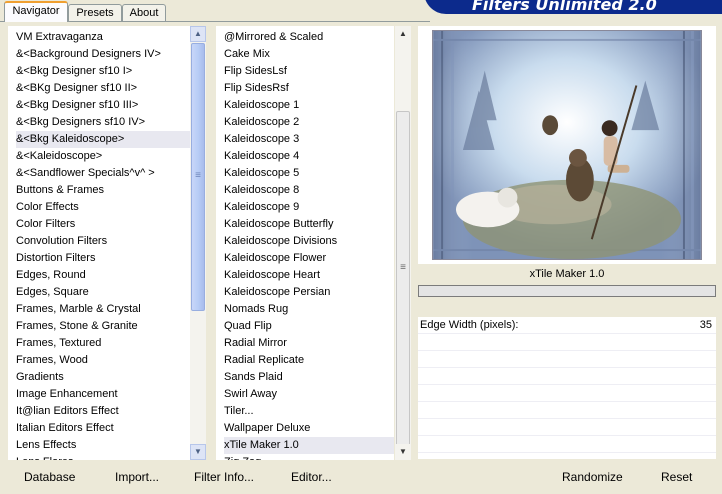 Image resolution: width=722 pixels, height=494 pixels. Describe the element at coordinates (567, 274) in the screenshot. I see `filter-name-label: xTile Maker 1.0` at that location.